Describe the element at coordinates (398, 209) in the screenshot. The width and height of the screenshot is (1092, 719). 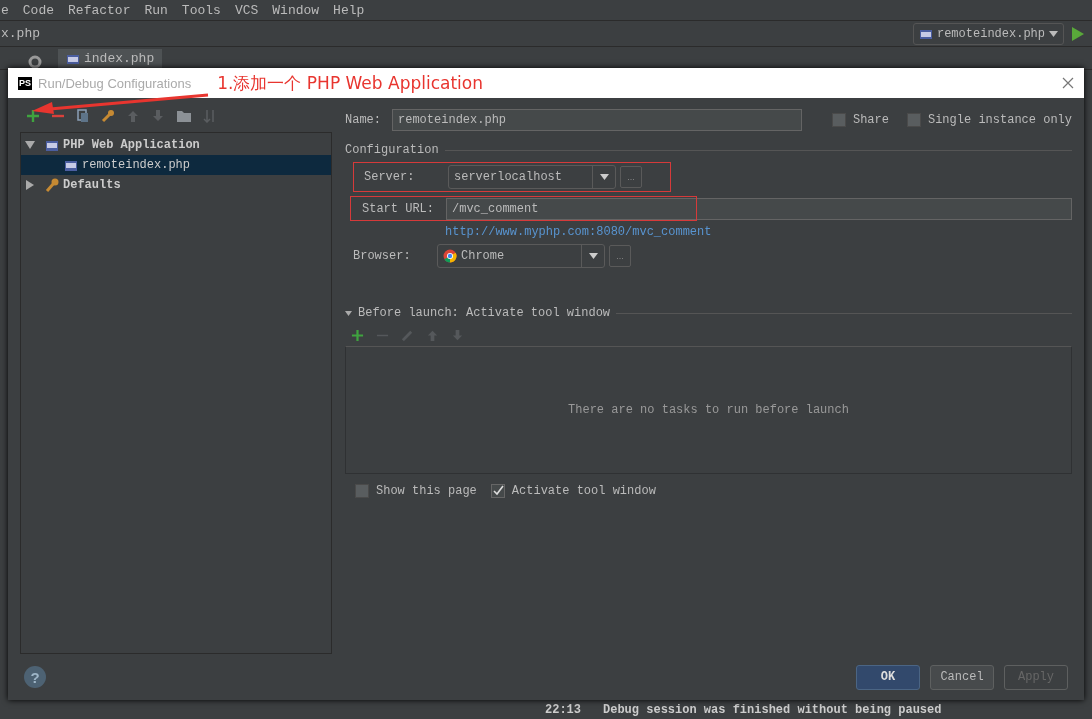
I see `start-url-label: Start URL:` at that location.